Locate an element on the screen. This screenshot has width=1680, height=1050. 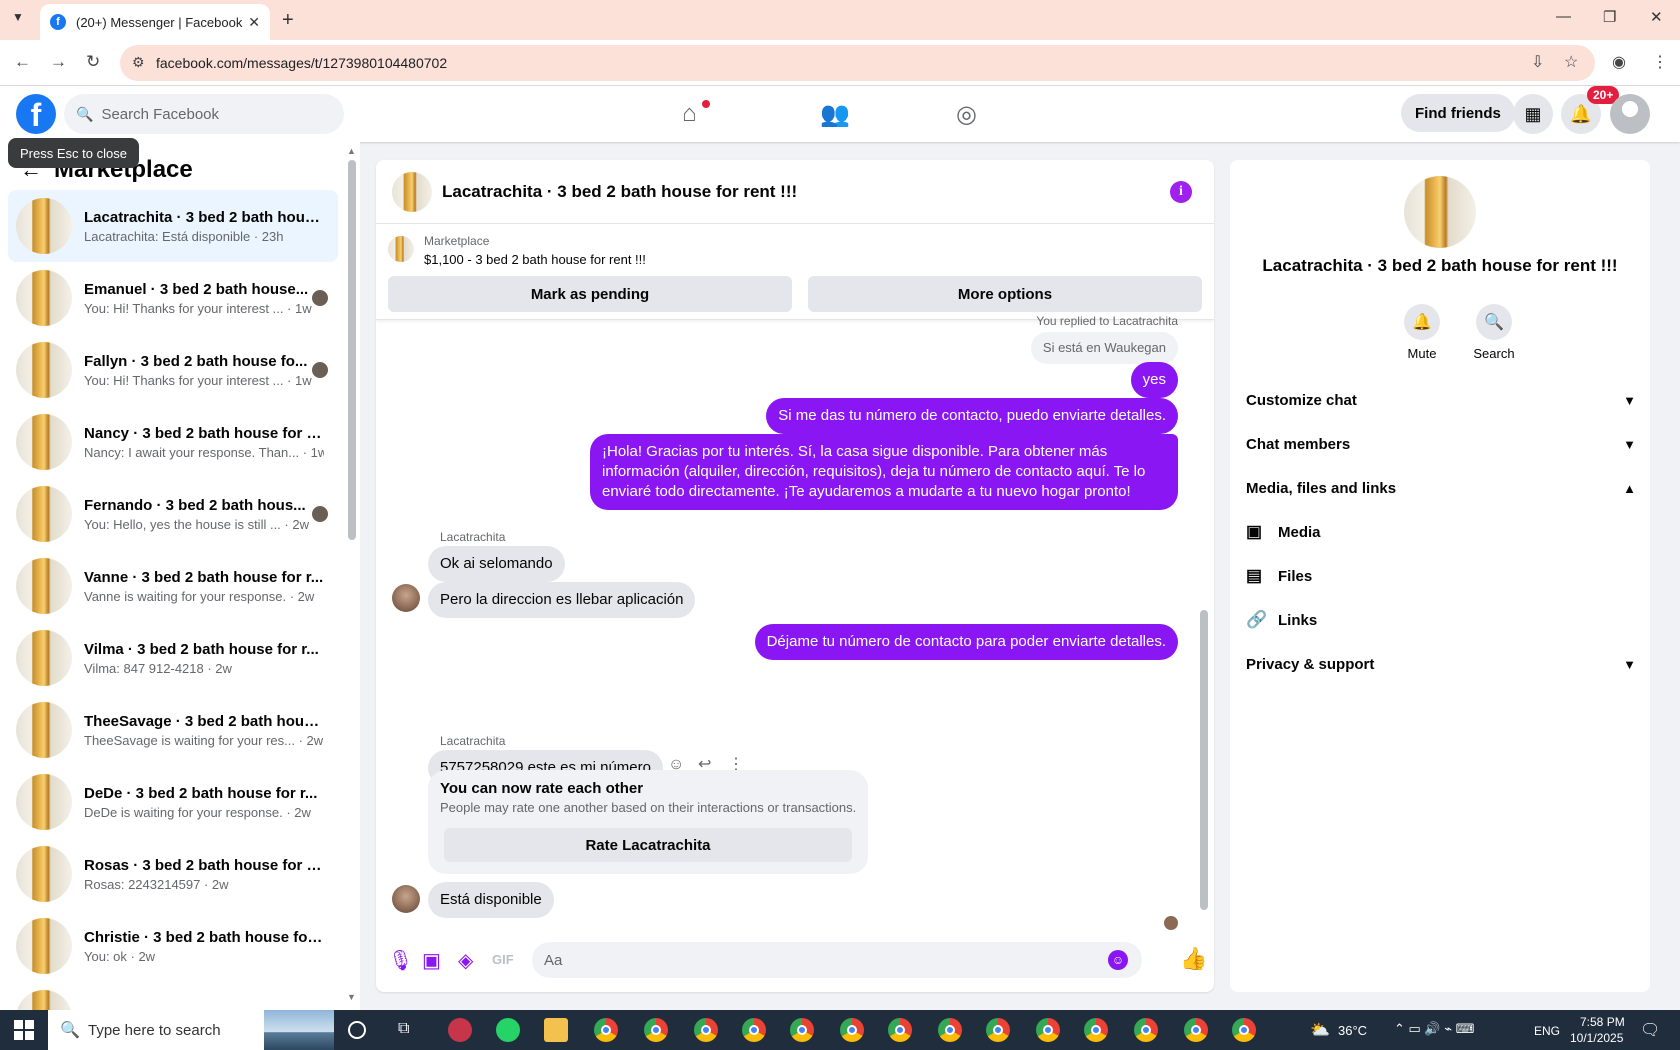
privacy-support-item: Privacy & support ▼ is located at coordinates (1441, 664).